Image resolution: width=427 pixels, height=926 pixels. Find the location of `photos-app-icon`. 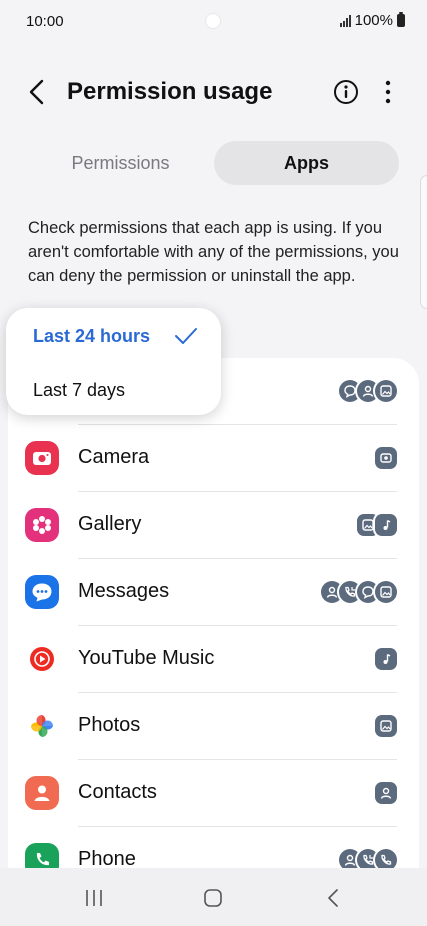

photos-app-icon is located at coordinates (42, 726).